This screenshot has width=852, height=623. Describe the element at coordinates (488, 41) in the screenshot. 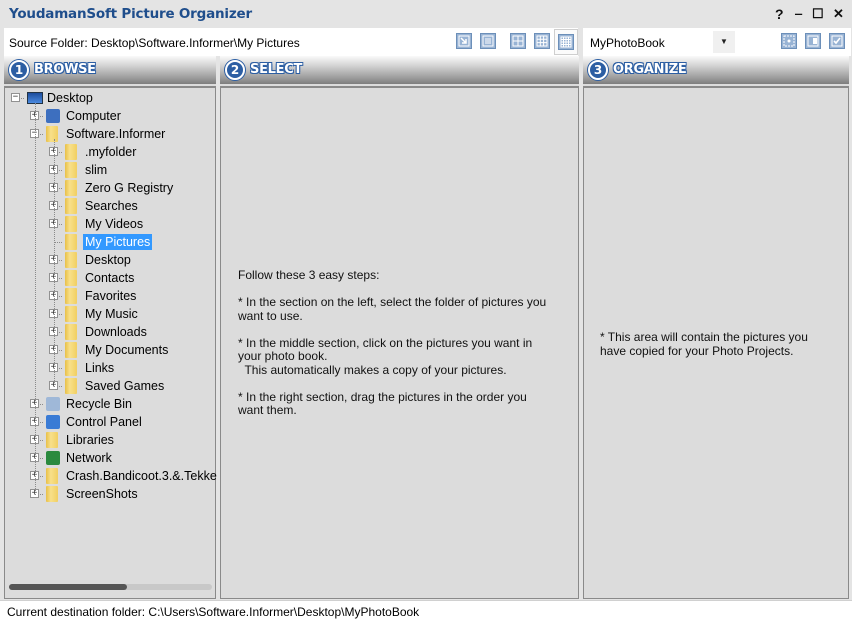

I see `list-view-icon` at that location.